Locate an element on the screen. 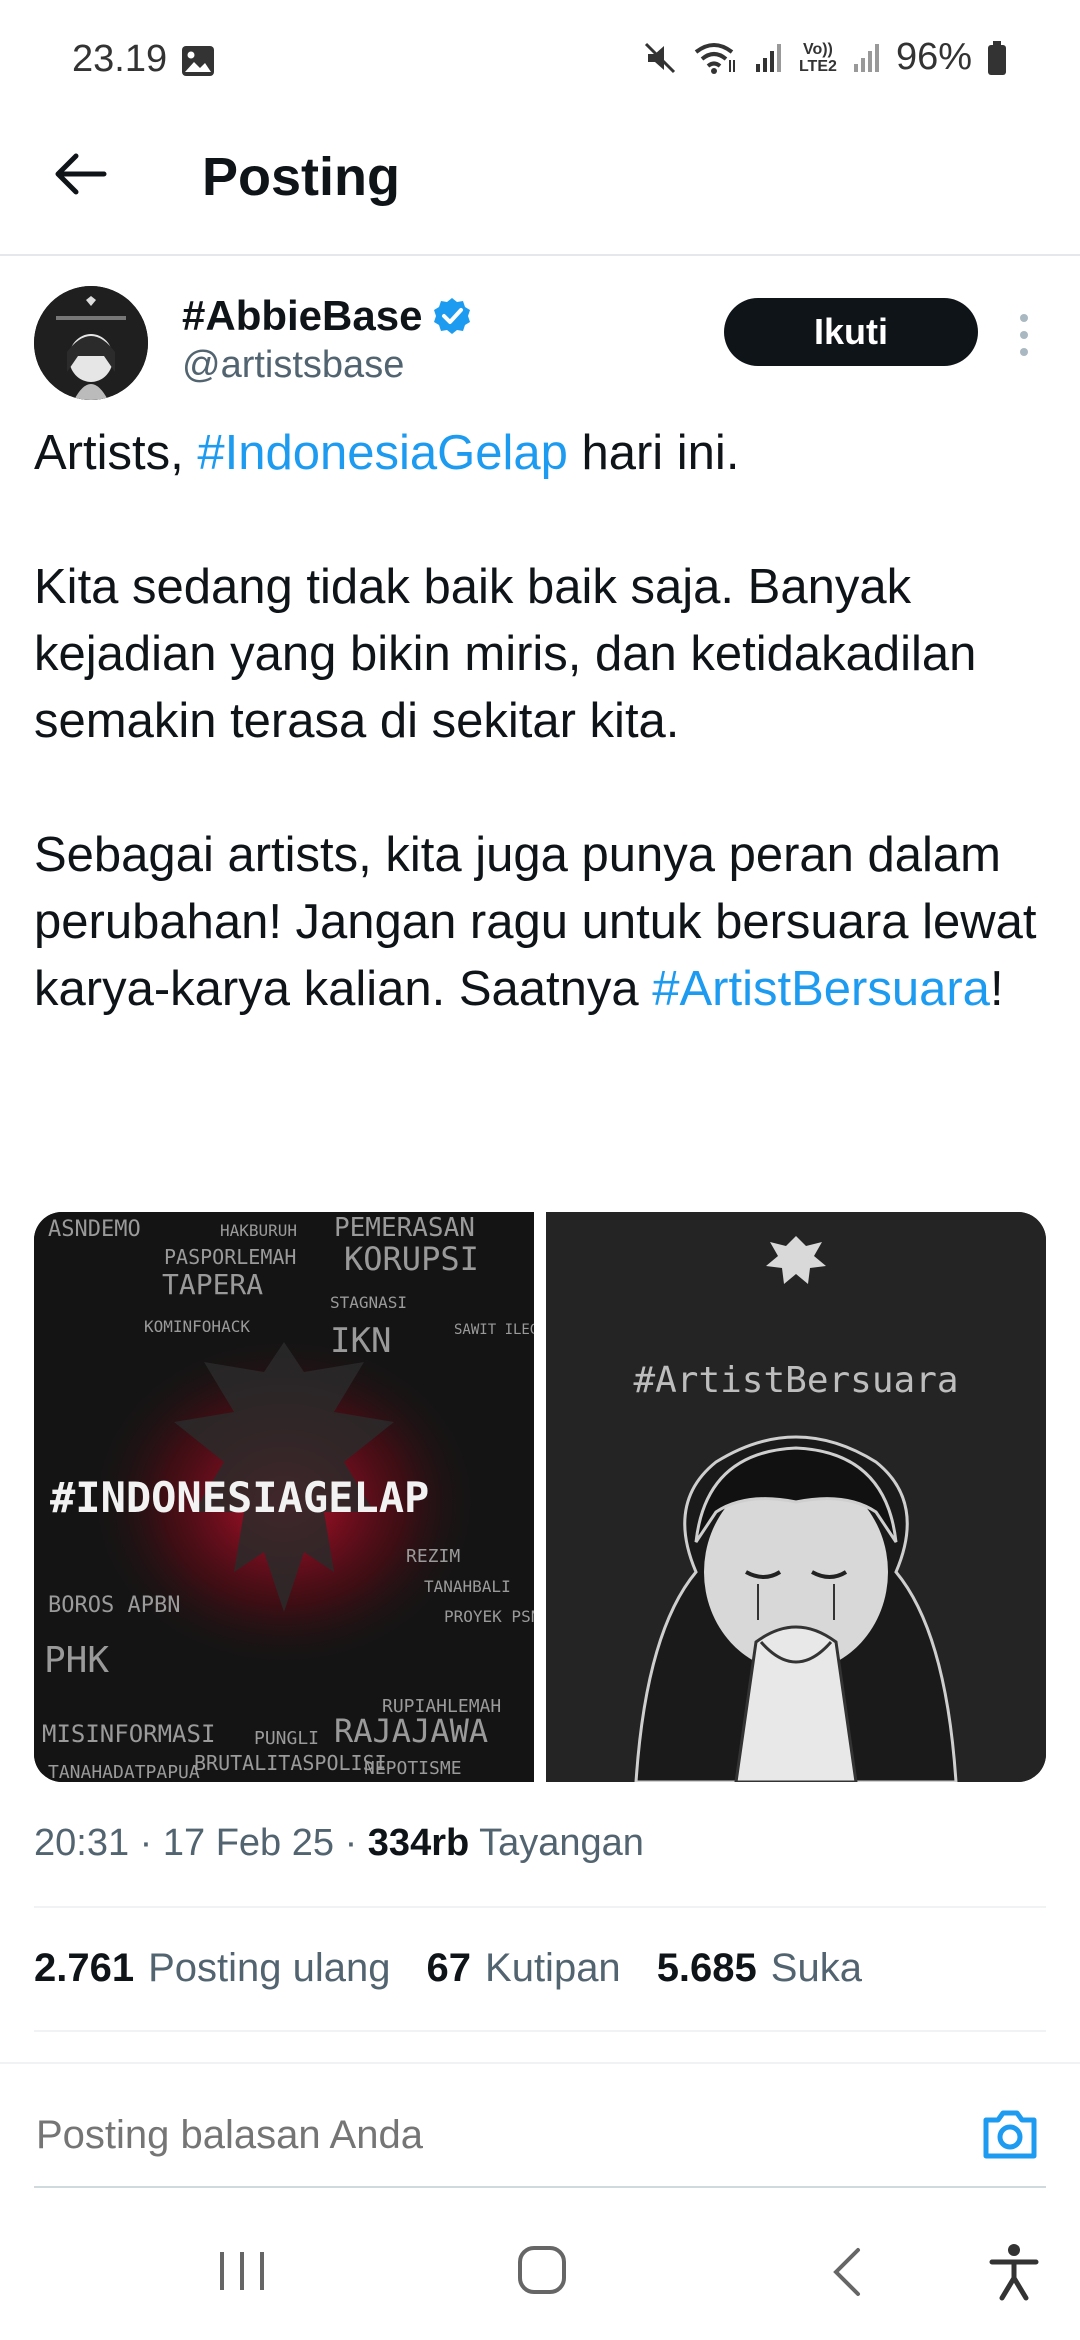 The width and height of the screenshot is (1080, 2340). engagement-stats: 2.761 Posting ulang 67 Kutipan 5.685 Suka is located at coordinates (448, 1968).